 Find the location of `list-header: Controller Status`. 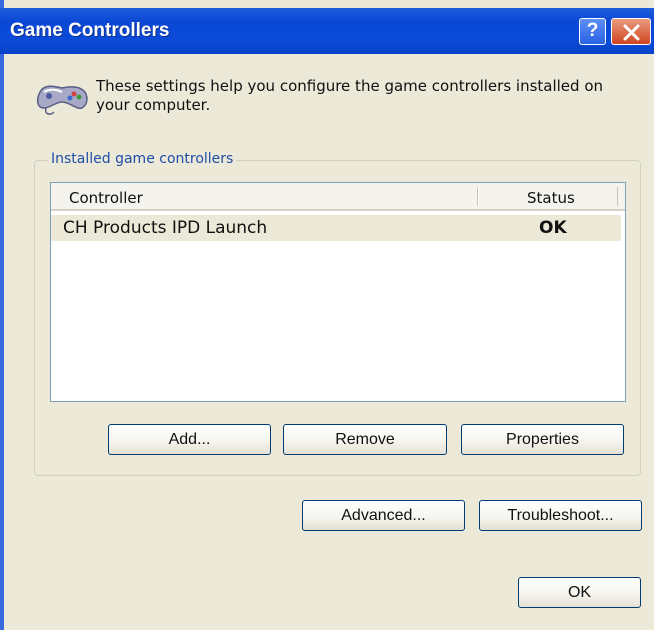

list-header: Controller Status is located at coordinates (338, 197).